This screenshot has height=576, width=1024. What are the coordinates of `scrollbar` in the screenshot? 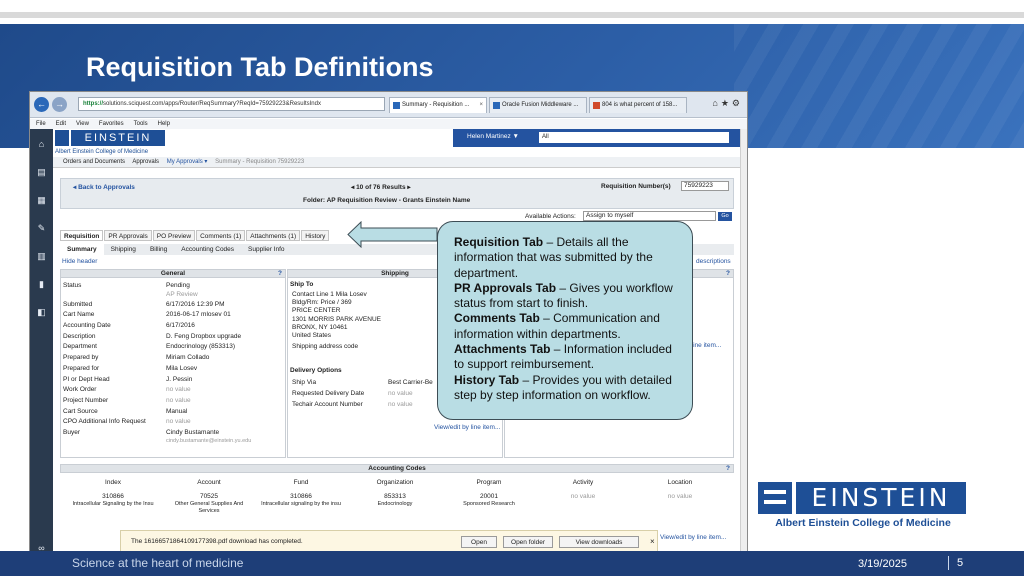 It's located at (743, 340).